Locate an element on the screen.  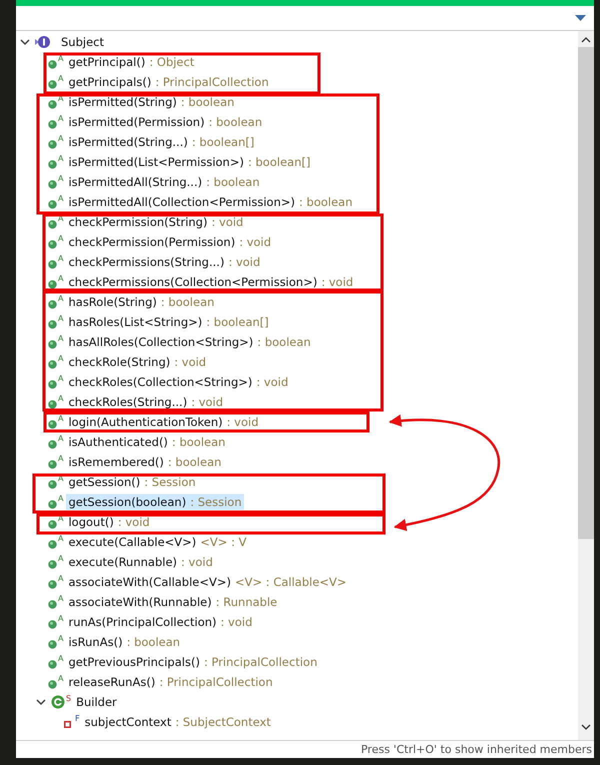
outline-item: checkPermission(Permission) : void is located at coordinates (170, 242).